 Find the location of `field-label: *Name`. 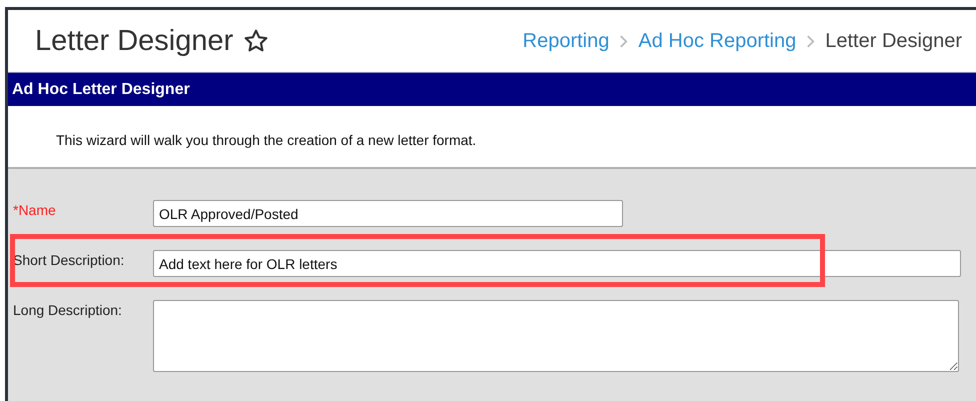

field-label: *Name is located at coordinates (35, 209).